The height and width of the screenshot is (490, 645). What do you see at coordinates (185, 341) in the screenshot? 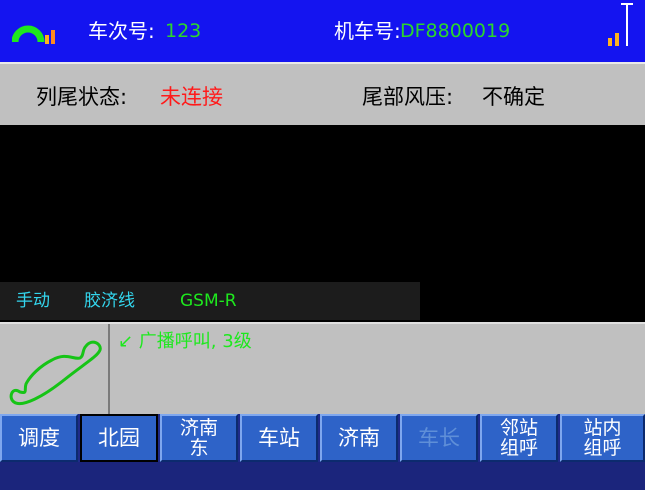
I see `call-status-text: ↙ 广播呼叫, 3级` at bounding box center [185, 341].